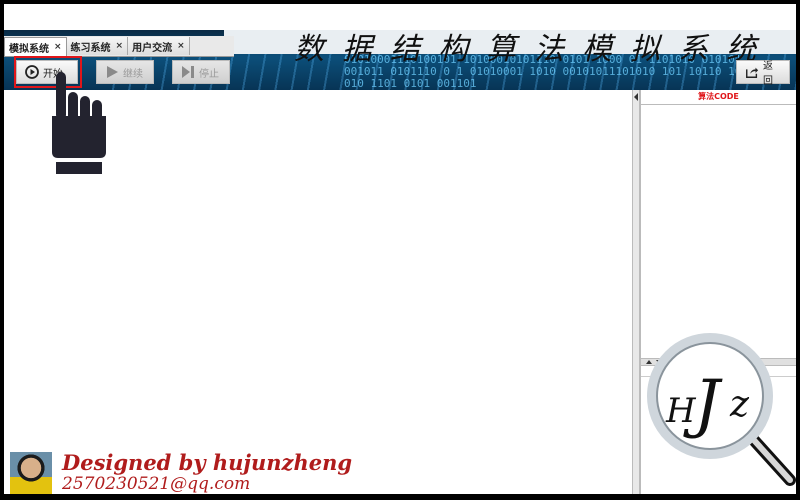 Image resolution: width=800 pixels, height=500 pixels. I want to click on back-button: 返回, so click(763, 73).